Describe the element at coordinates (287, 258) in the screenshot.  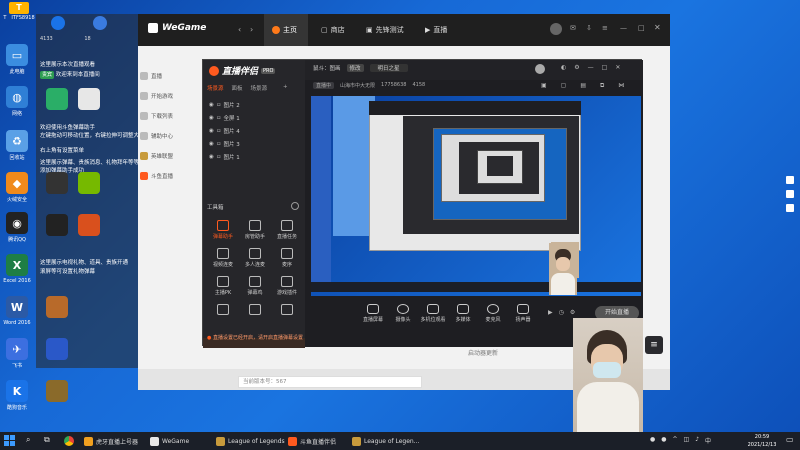
I see `toolbox-item: 麦序` at that location.